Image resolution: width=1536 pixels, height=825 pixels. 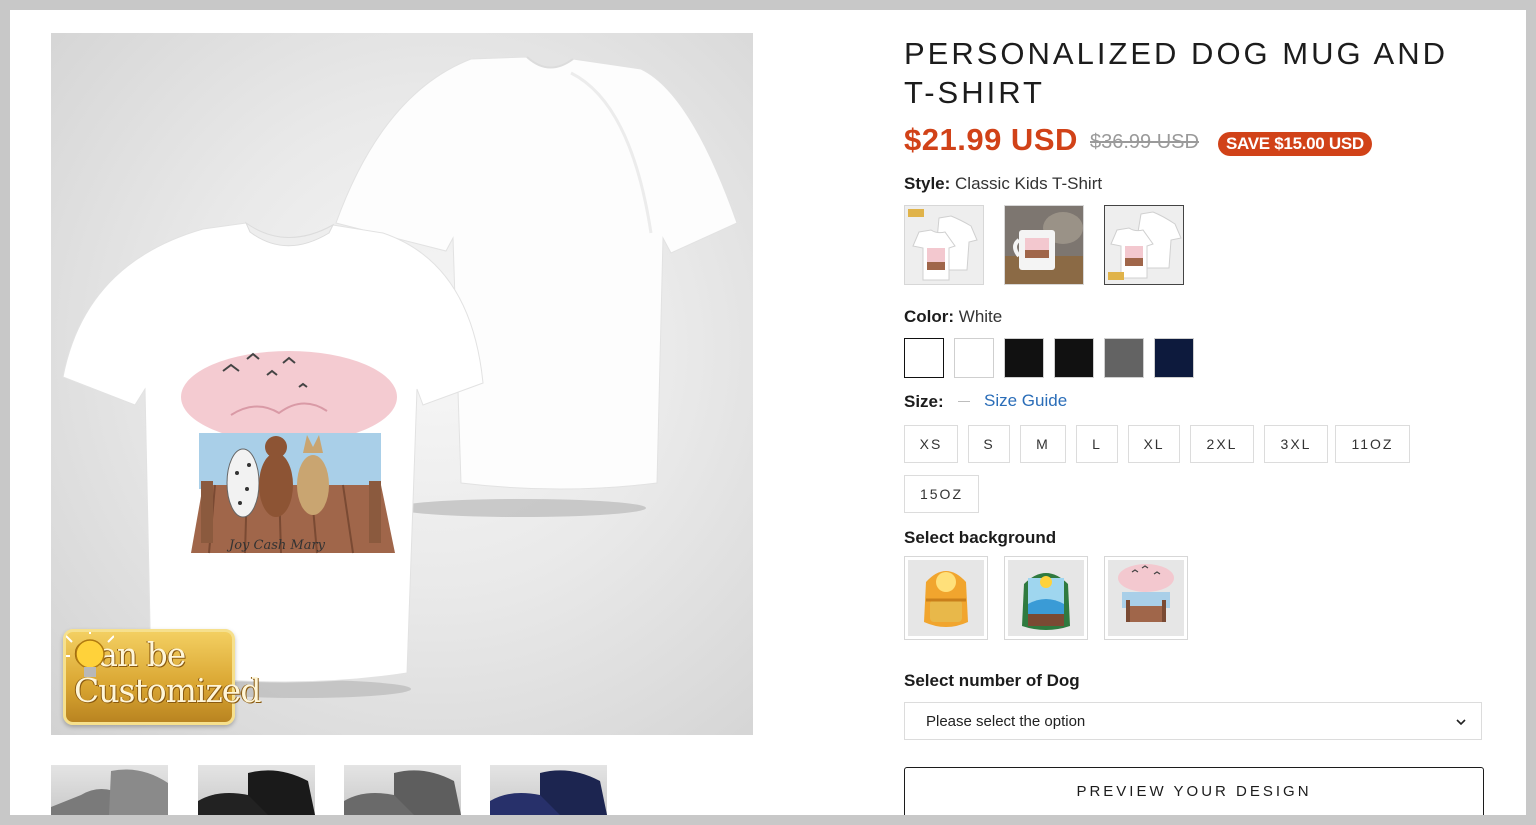 I want to click on size-option-11oz: 11OZ, so click(x=1372, y=444).